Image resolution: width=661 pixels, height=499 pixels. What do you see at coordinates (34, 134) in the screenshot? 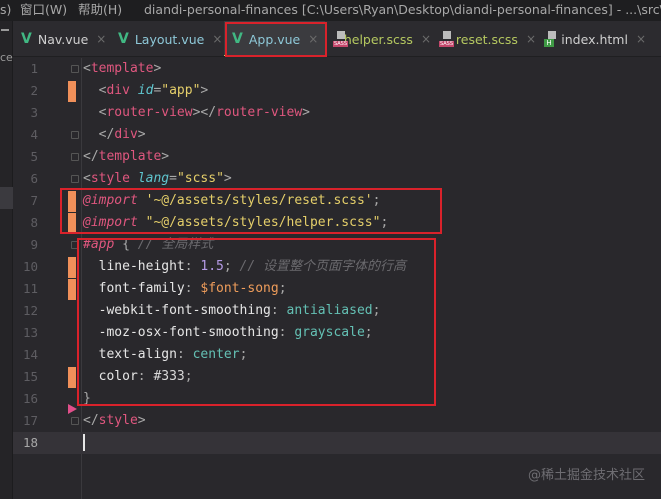
I see `line-number: 4` at bounding box center [34, 134].